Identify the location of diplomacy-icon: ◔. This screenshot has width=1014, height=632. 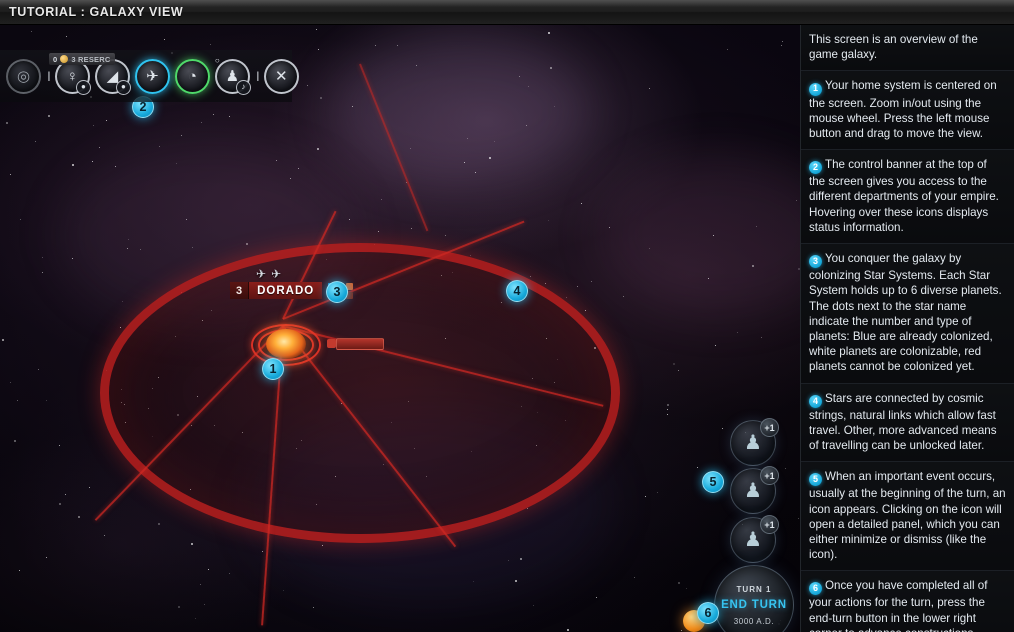
(192, 76).